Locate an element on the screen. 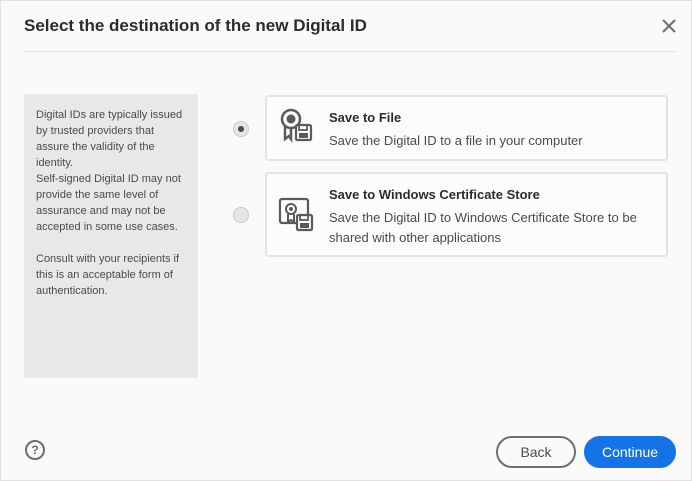  title-divider is located at coordinates (350, 51).